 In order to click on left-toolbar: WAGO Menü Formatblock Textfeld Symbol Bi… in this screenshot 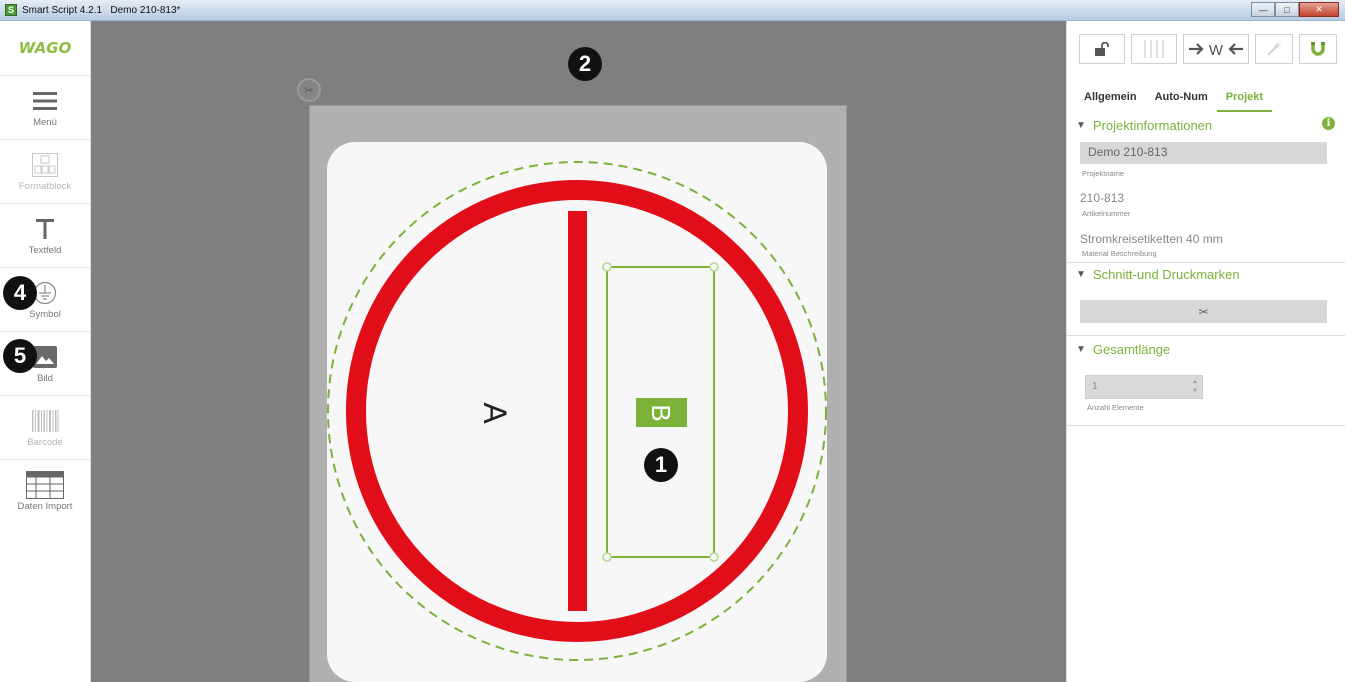, I will do `click(45, 351)`.